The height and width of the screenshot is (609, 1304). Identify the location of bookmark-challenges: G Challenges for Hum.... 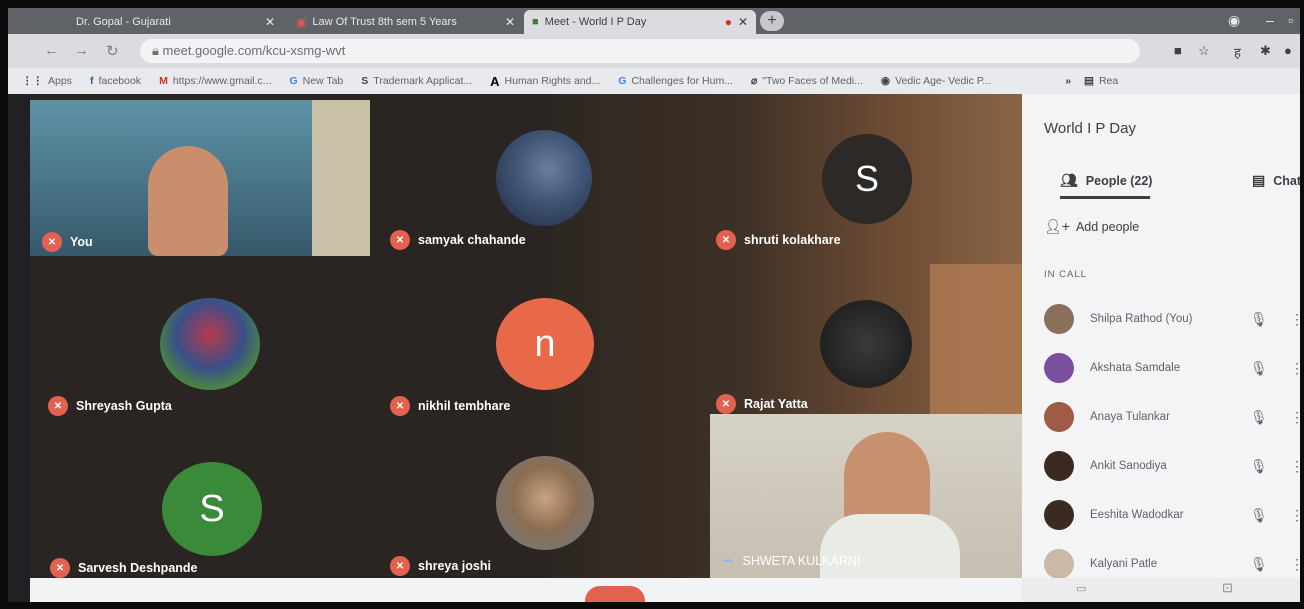
(675, 81).